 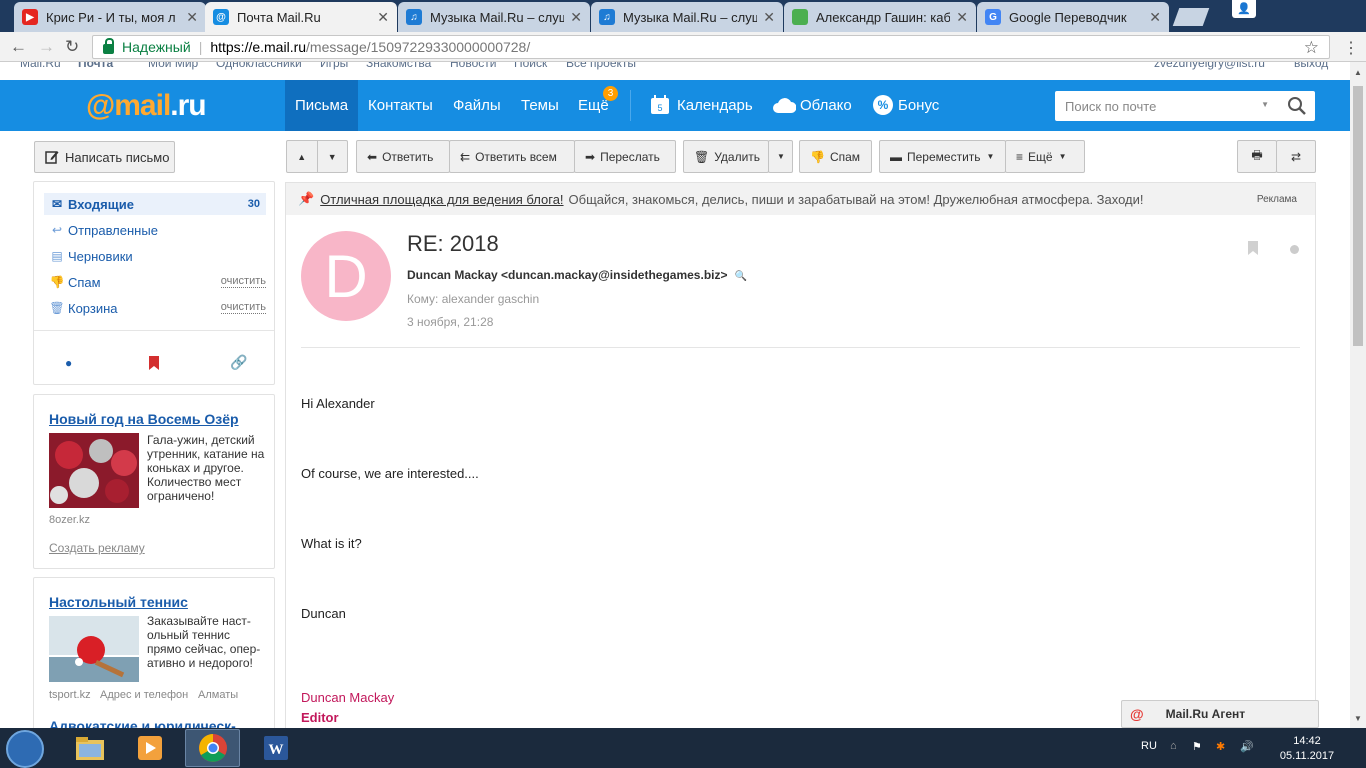 I want to click on previous-message-icon: ▲, so click(x=302, y=157).